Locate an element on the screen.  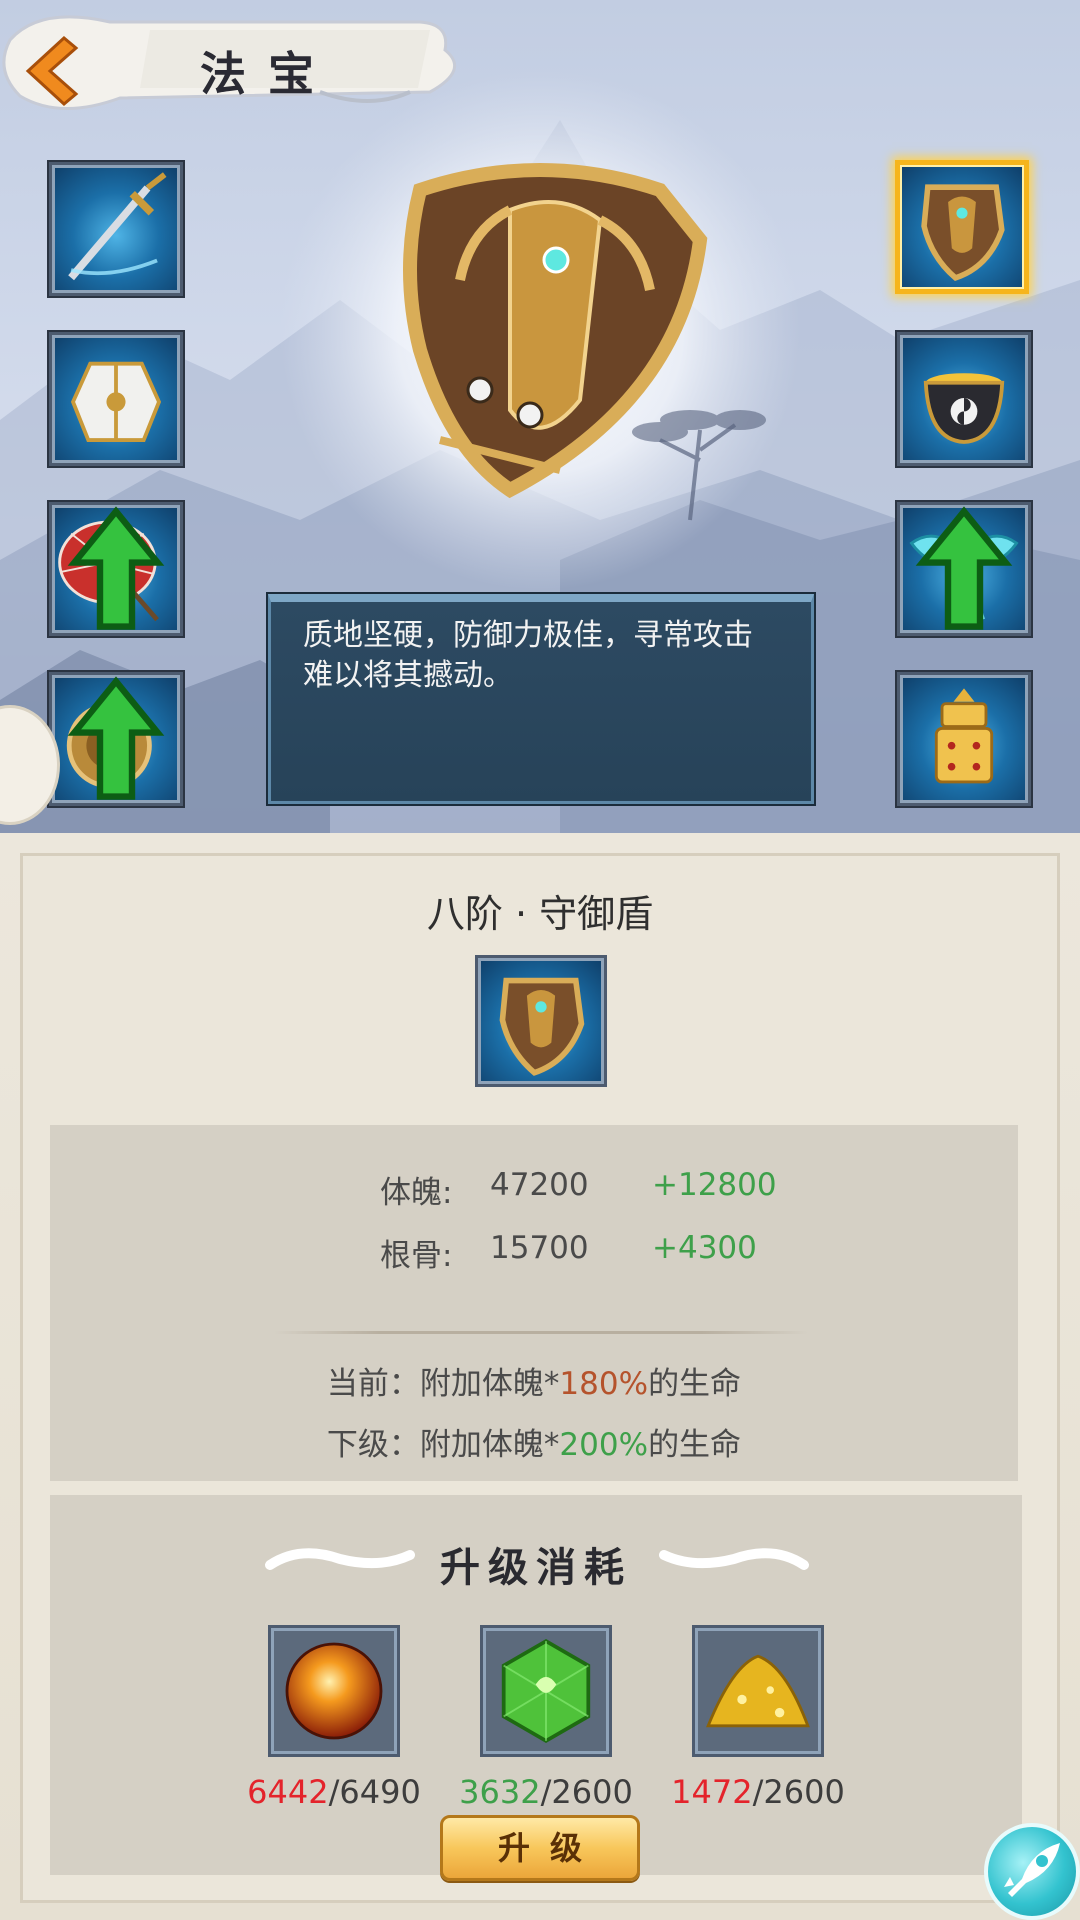
slot-cauldron is located at coordinates (964, 399).